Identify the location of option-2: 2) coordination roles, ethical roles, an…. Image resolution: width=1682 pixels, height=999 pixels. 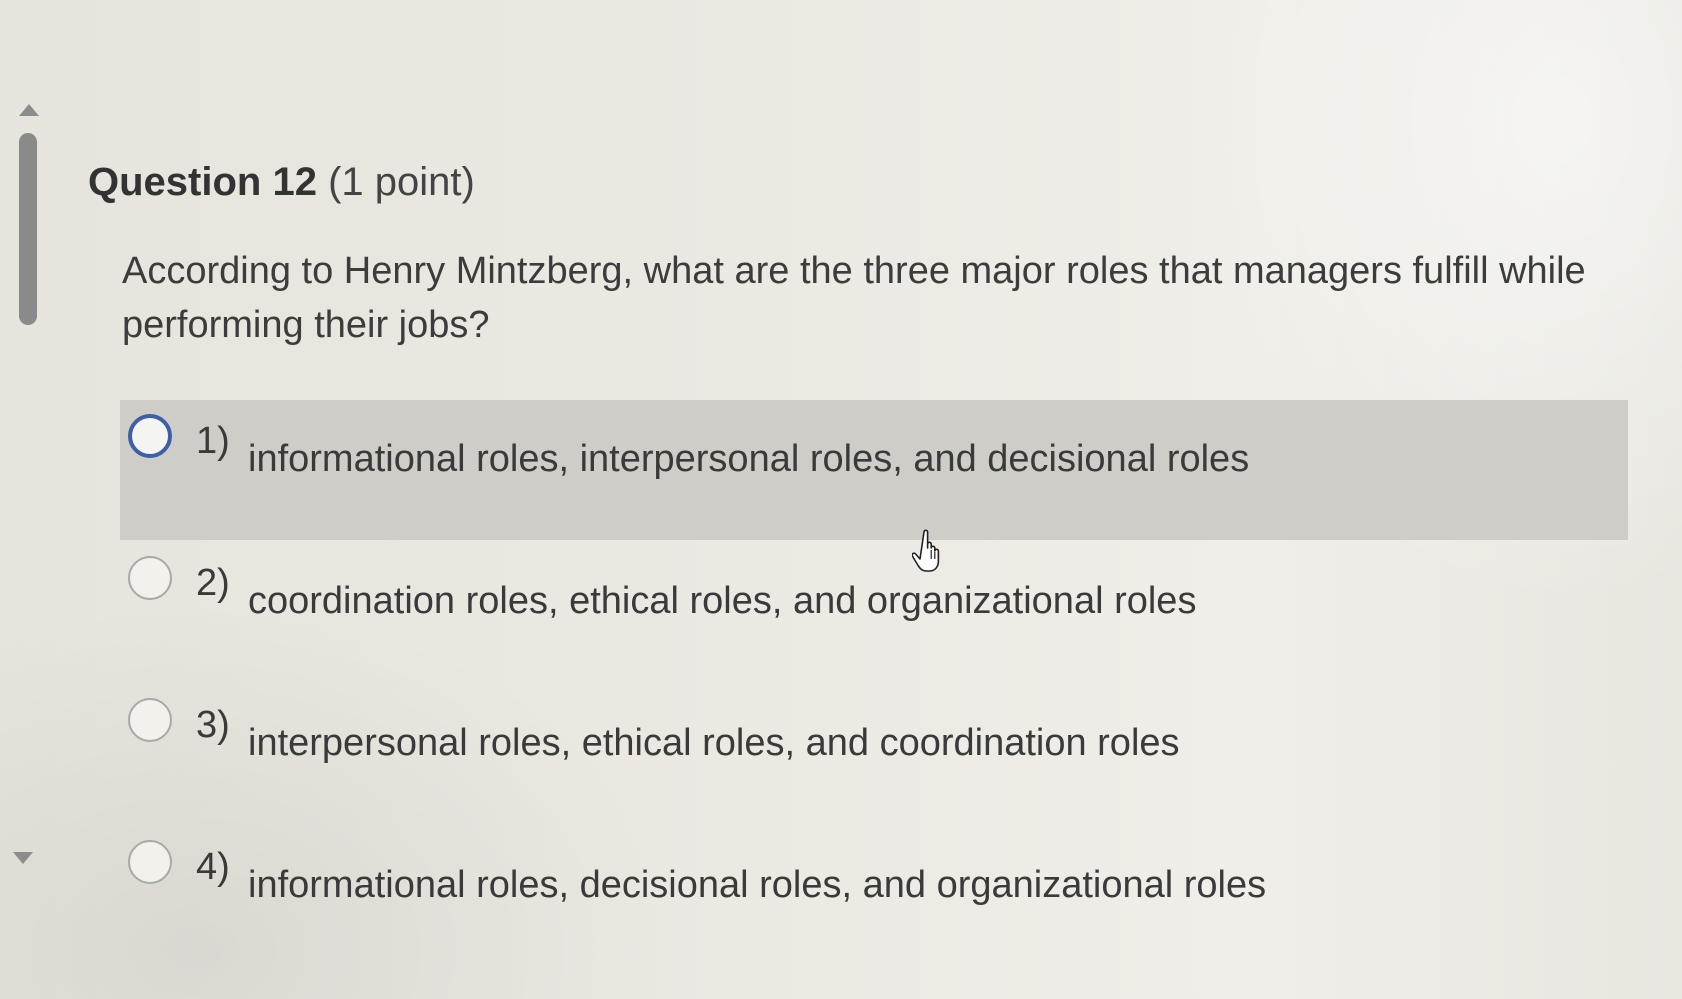
(874, 612).